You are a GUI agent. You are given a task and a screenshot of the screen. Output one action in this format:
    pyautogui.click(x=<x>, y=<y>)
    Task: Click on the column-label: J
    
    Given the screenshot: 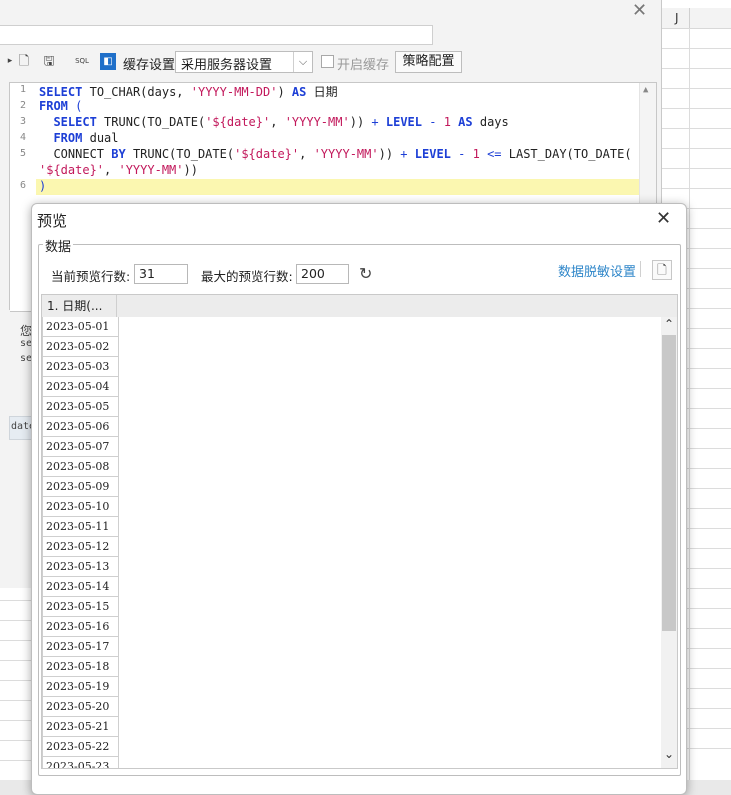 What is the action you would take?
    pyautogui.click(x=677, y=18)
    